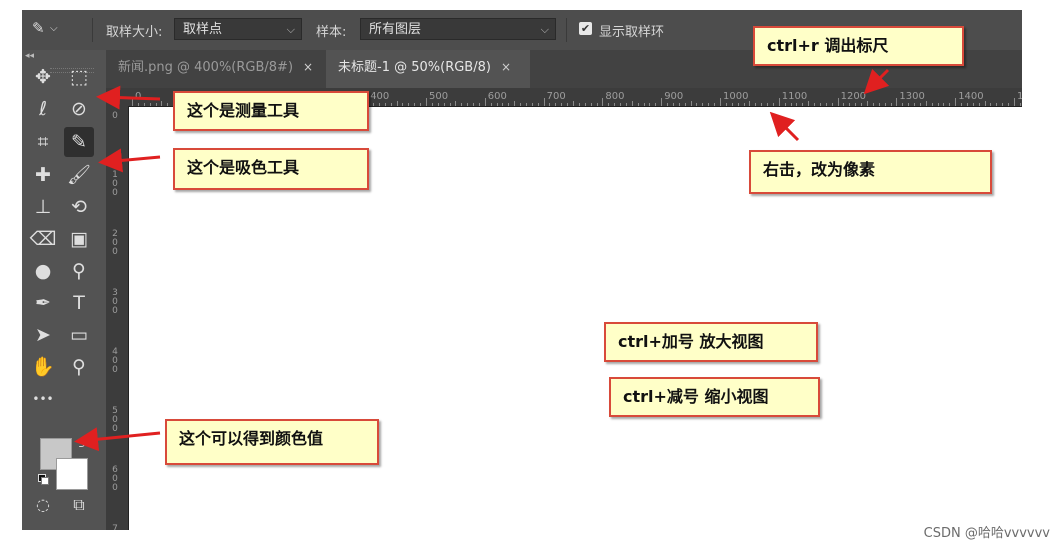 The image size is (1064, 547). Describe the element at coordinates (876, 81) in the screenshot. I see `arrow-to-ruler` at that location.